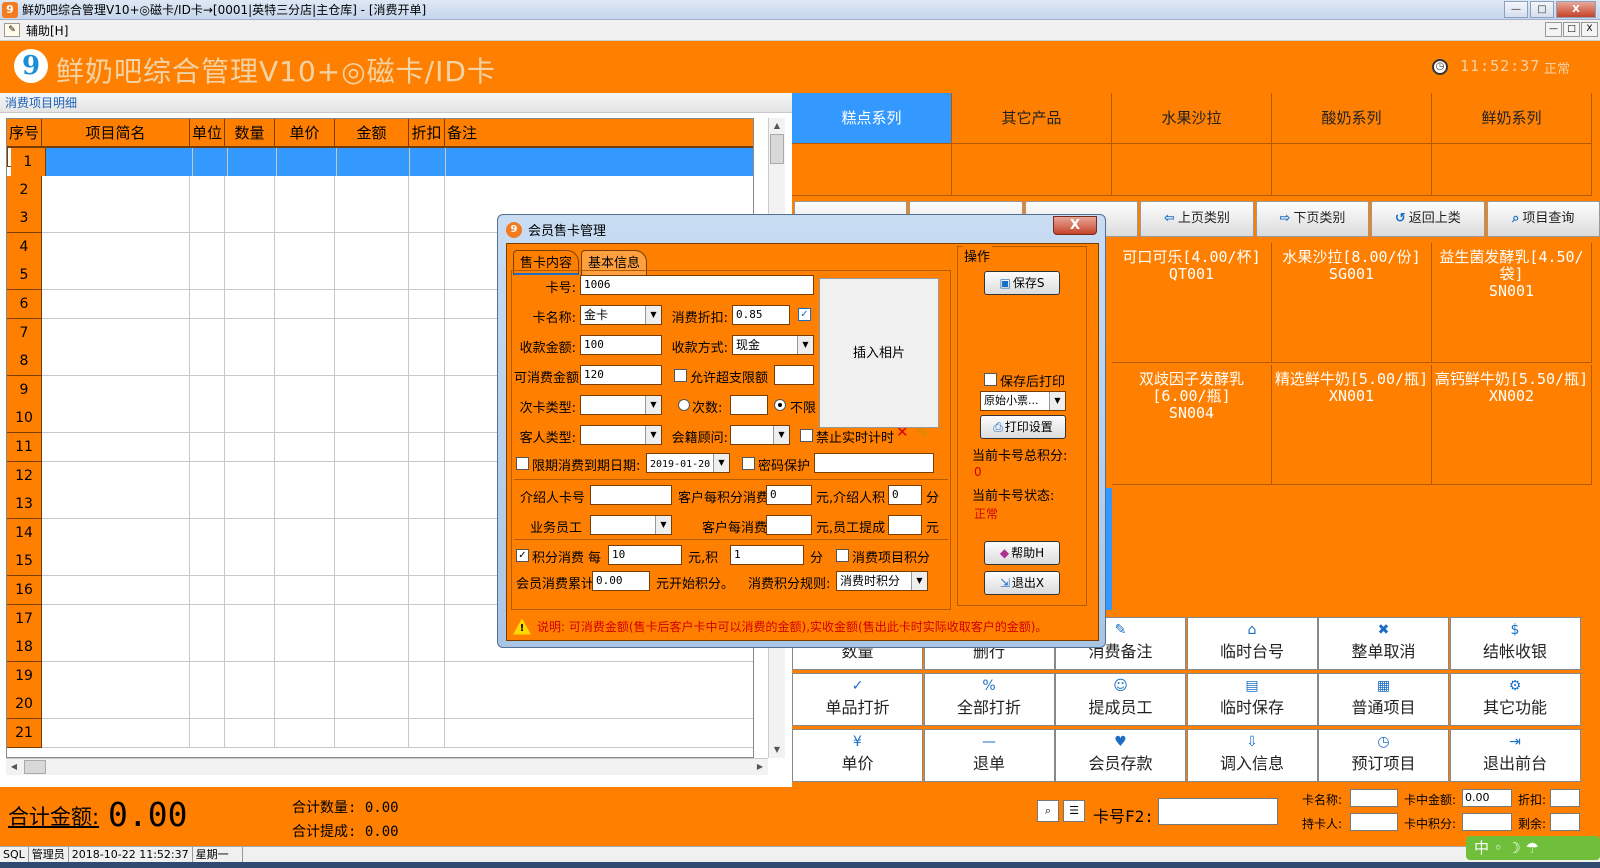 The image size is (1600, 868). I want to click on times-radio, so click(684, 405).